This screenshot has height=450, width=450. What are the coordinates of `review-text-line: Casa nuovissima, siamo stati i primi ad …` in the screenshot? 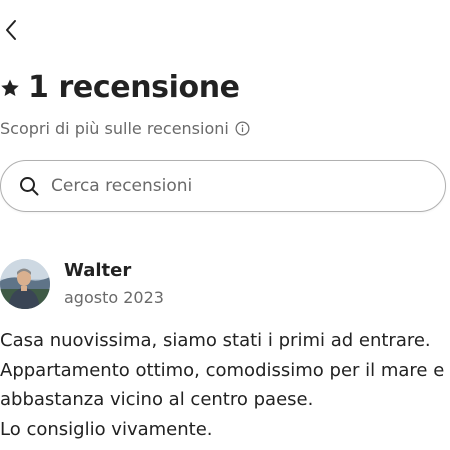 It's located at (215, 340).